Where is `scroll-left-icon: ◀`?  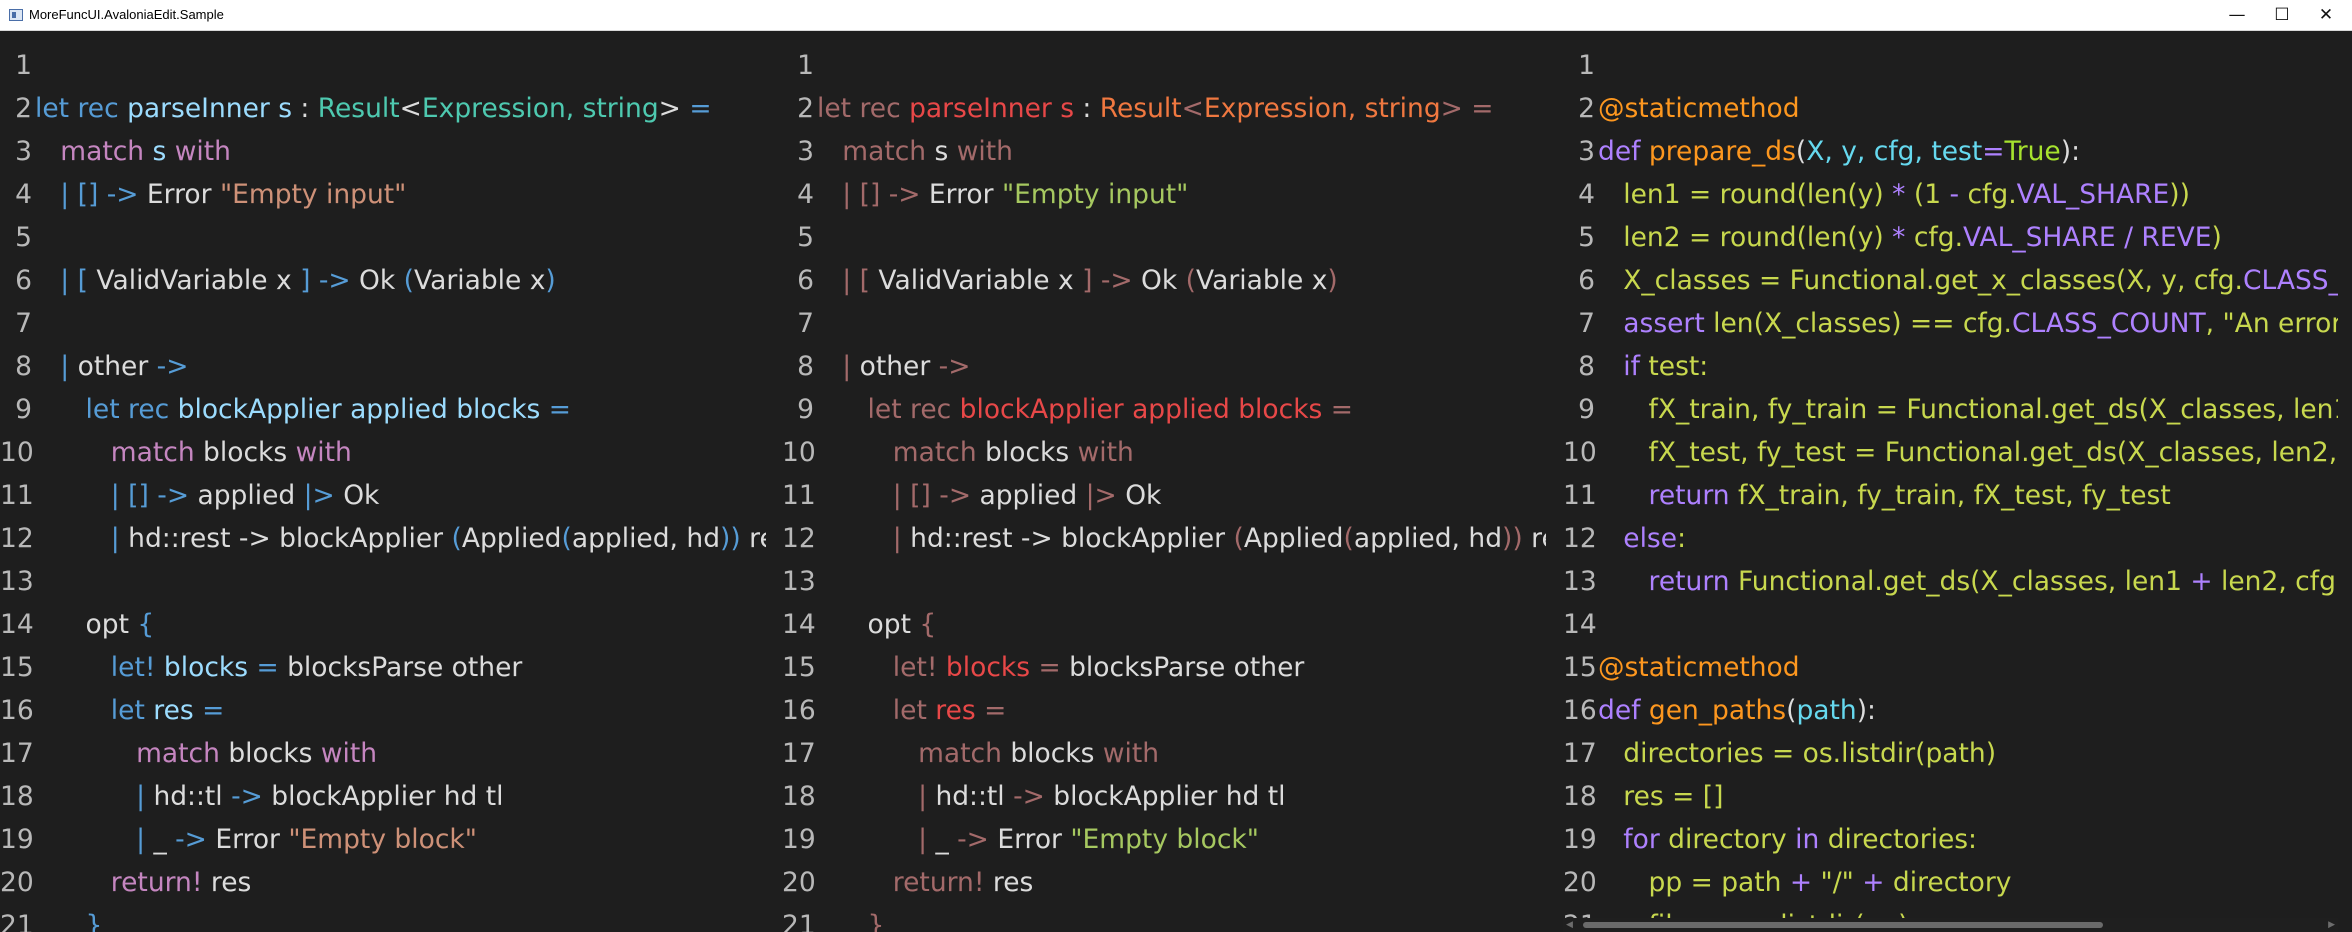
scroll-left-icon: ◀ is located at coordinates (1569, 925).